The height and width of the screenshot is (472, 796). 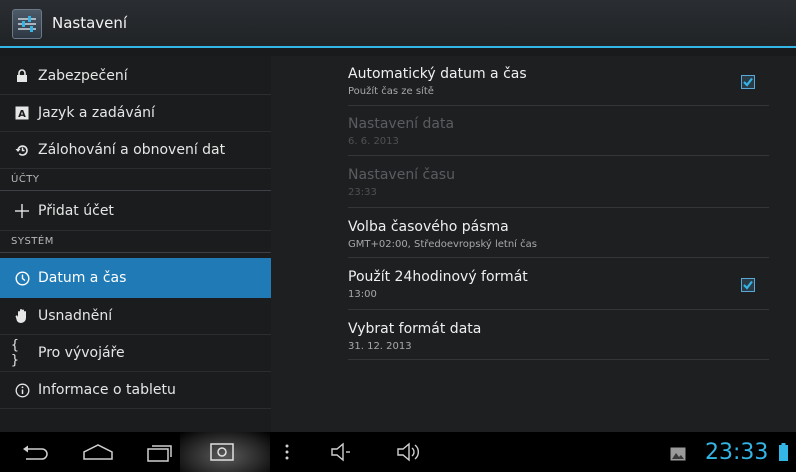 What do you see at coordinates (22, 76) in the screenshot?
I see `lock-icon` at bounding box center [22, 76].